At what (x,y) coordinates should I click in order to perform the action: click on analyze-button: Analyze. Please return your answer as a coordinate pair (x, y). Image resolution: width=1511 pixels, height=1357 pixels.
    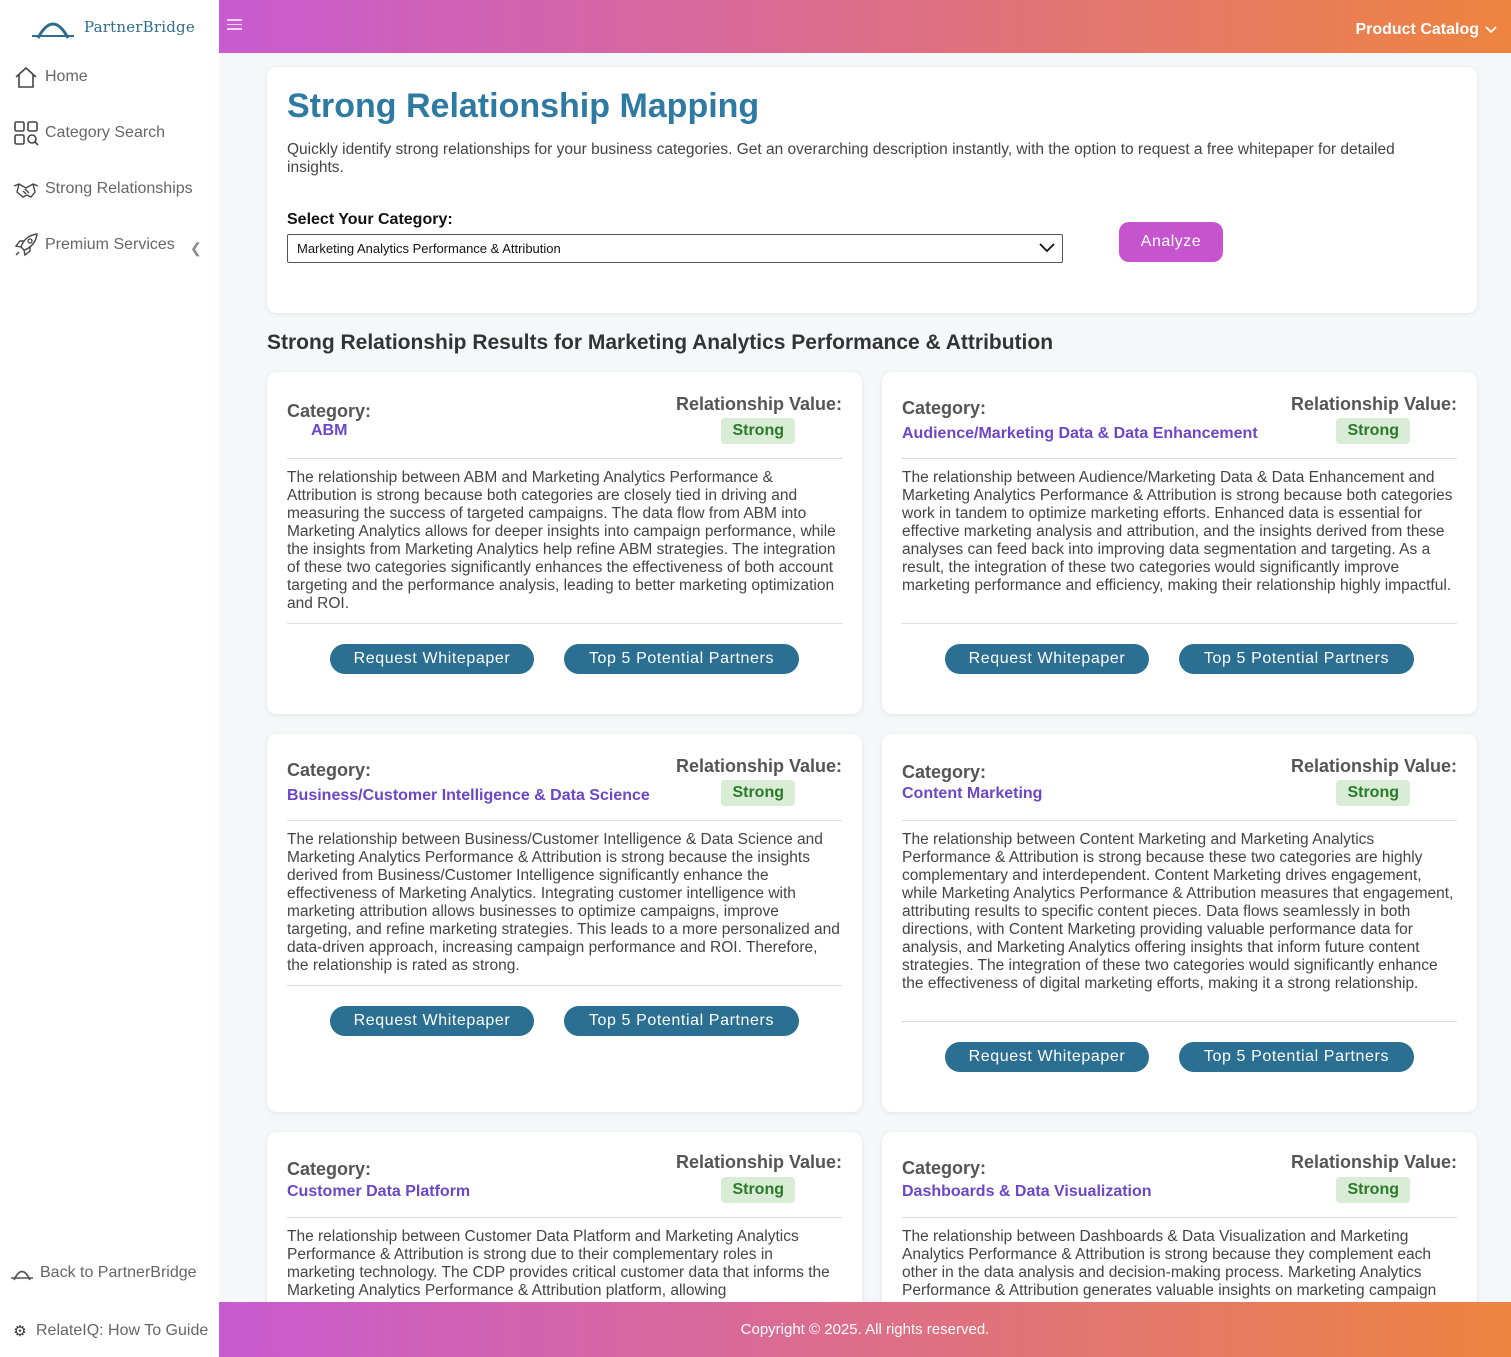
    Looking at the image, I should click on (1171, 242).